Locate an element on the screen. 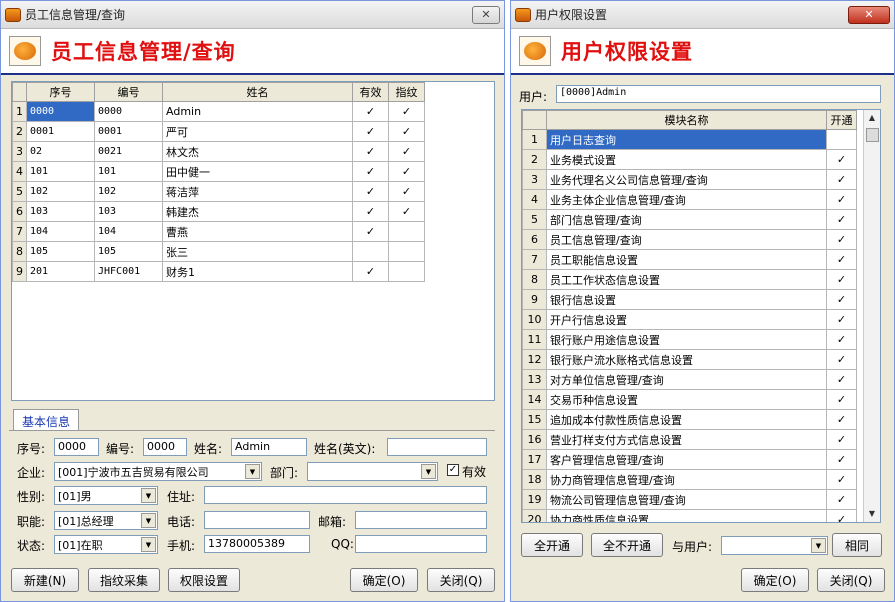 Image resolution: width=895 pixels, height=602 pixels. code-cell: 105 is located at coordinates (128, 251).